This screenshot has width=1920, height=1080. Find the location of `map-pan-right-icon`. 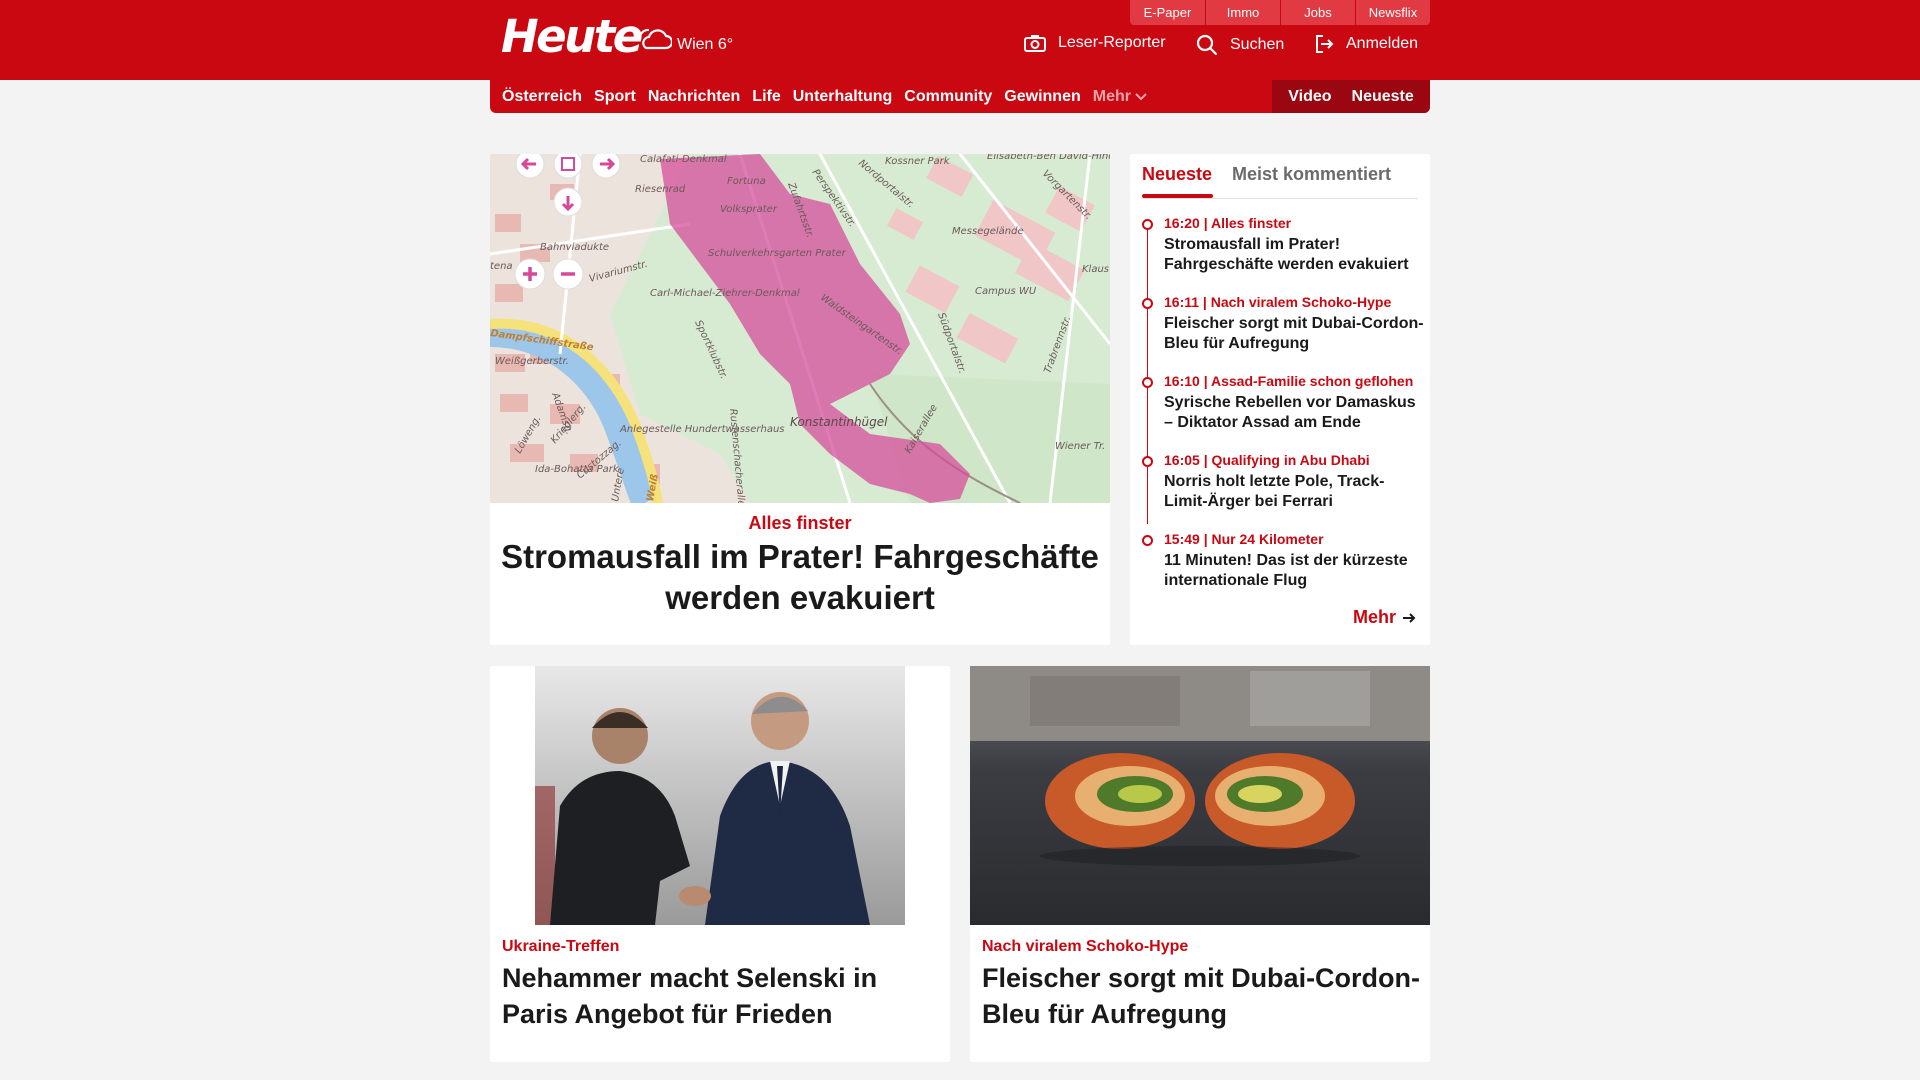

map-pan-right-icon is located at coordinates (606, 166).